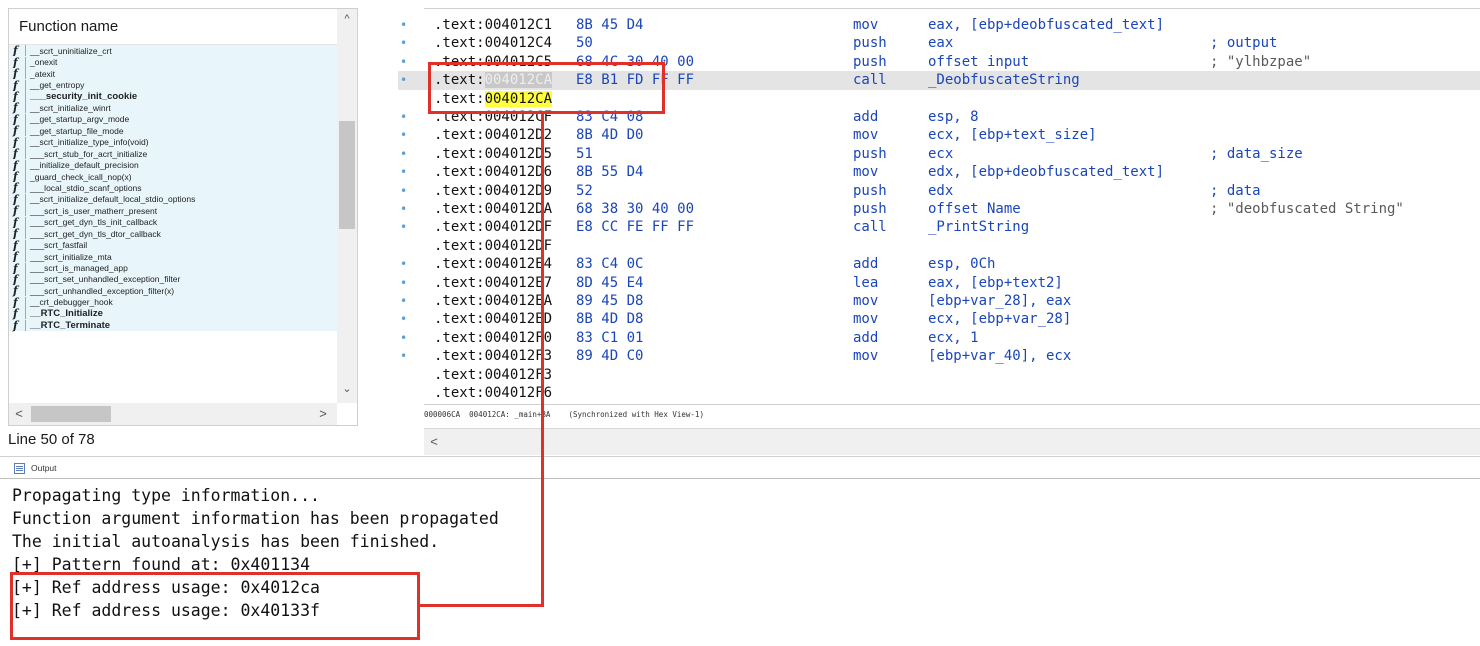 This screenshot has width=1480, height=646. Describe the element at coordinates (173, 233) in the screenshot. I see `function-list-item: f ___scrt_get_dyn_tls_dtor_callback` at that location.